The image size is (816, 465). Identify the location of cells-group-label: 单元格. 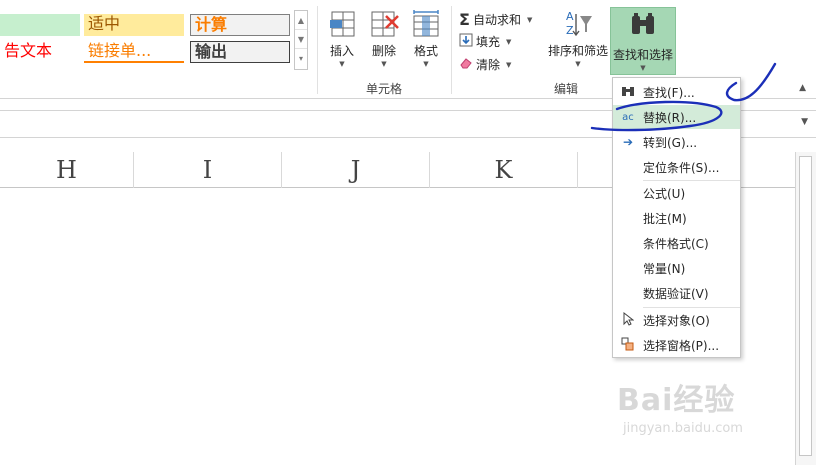
(383, 89).